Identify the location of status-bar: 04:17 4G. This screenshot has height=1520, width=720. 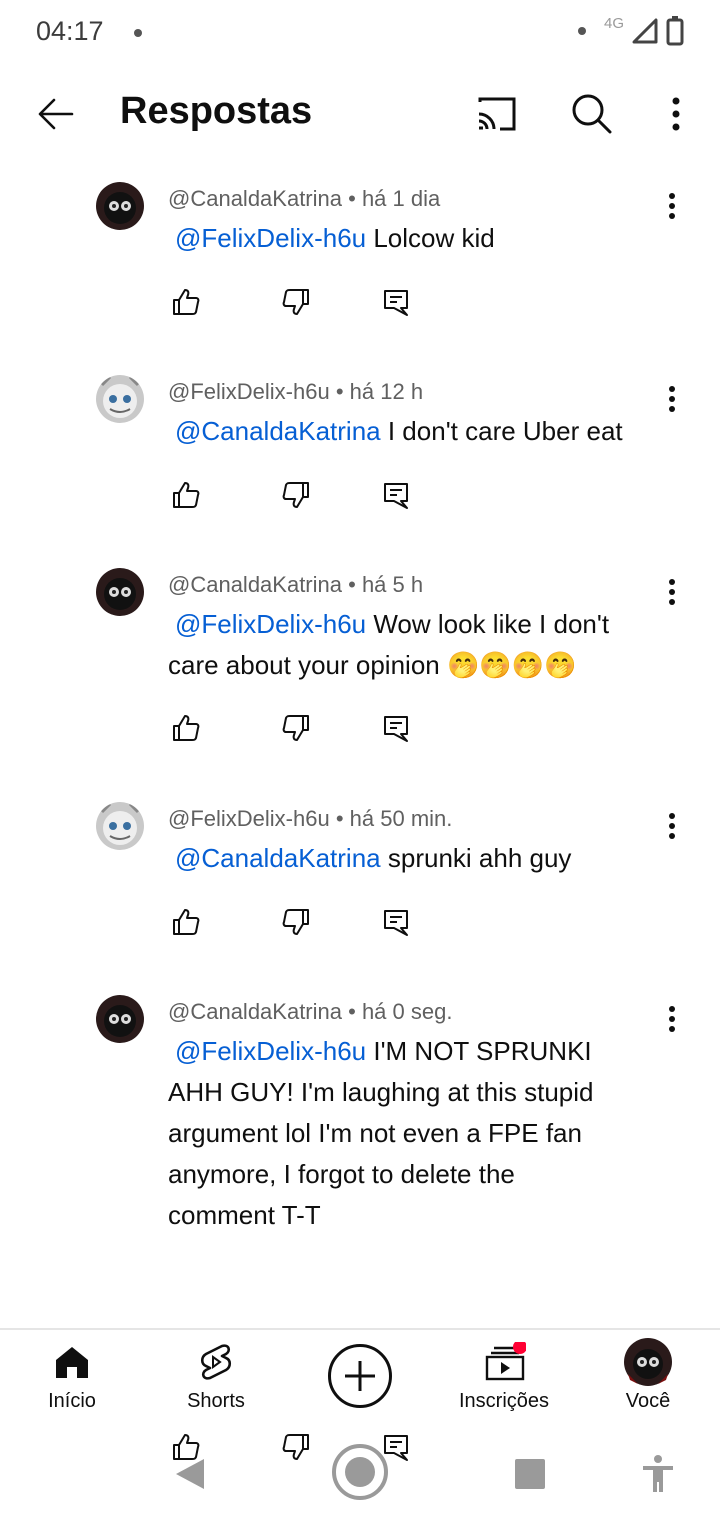
(360, 32).